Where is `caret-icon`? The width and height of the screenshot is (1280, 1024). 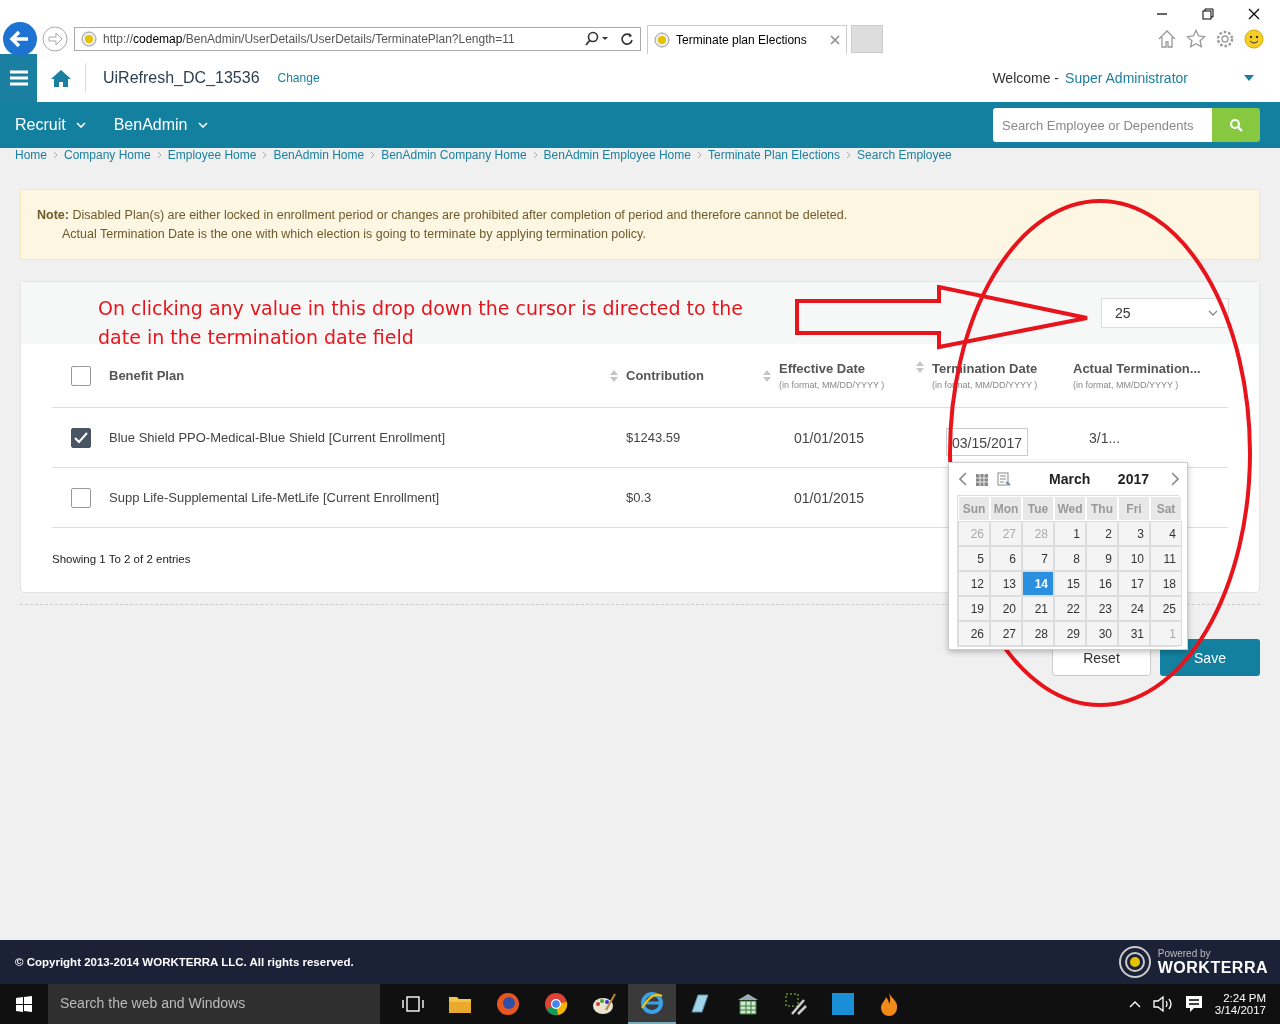 caret-icon is located at coordinates (1249, 78).